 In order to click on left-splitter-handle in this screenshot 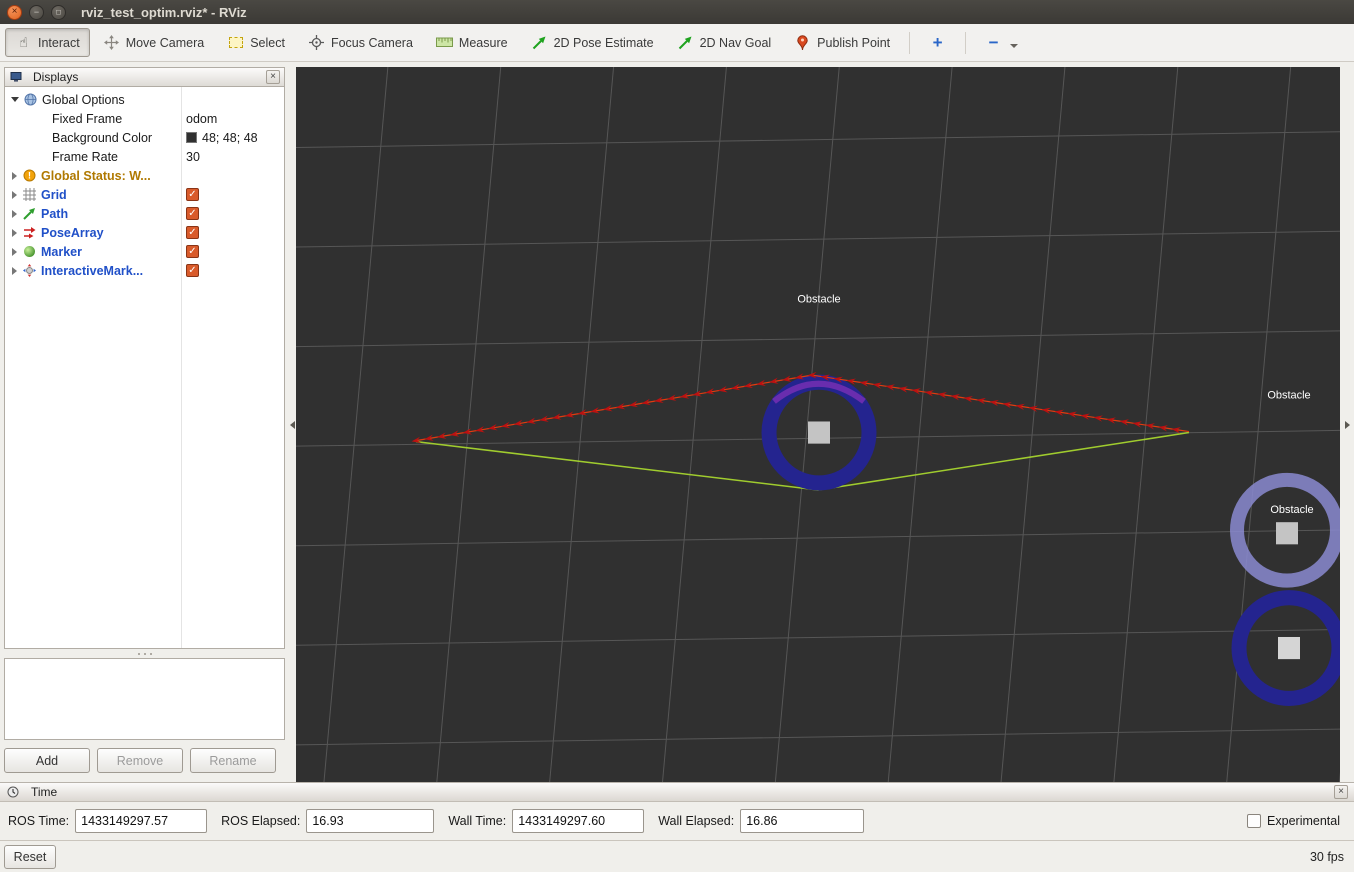, I will do `click(292, 424)`.